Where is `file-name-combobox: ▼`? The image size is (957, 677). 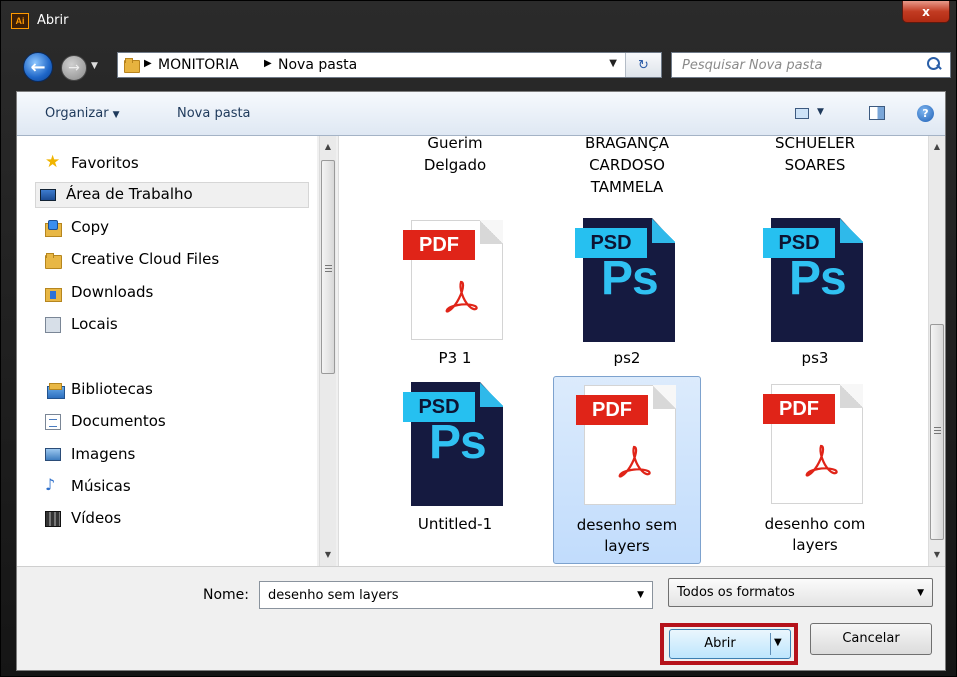
file-name-combobox: ▼ is located at coordinates (456, 595).